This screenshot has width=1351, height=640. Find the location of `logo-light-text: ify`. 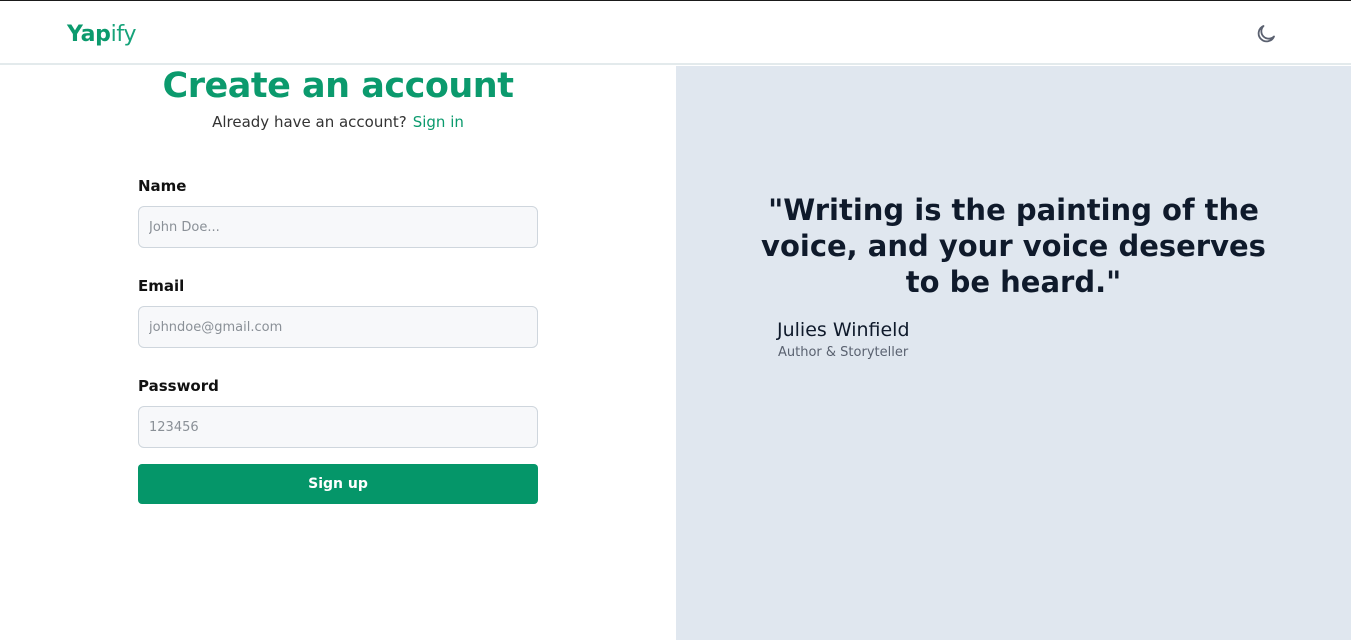

logo-light-text: ify is located at coordinates (123, 34).